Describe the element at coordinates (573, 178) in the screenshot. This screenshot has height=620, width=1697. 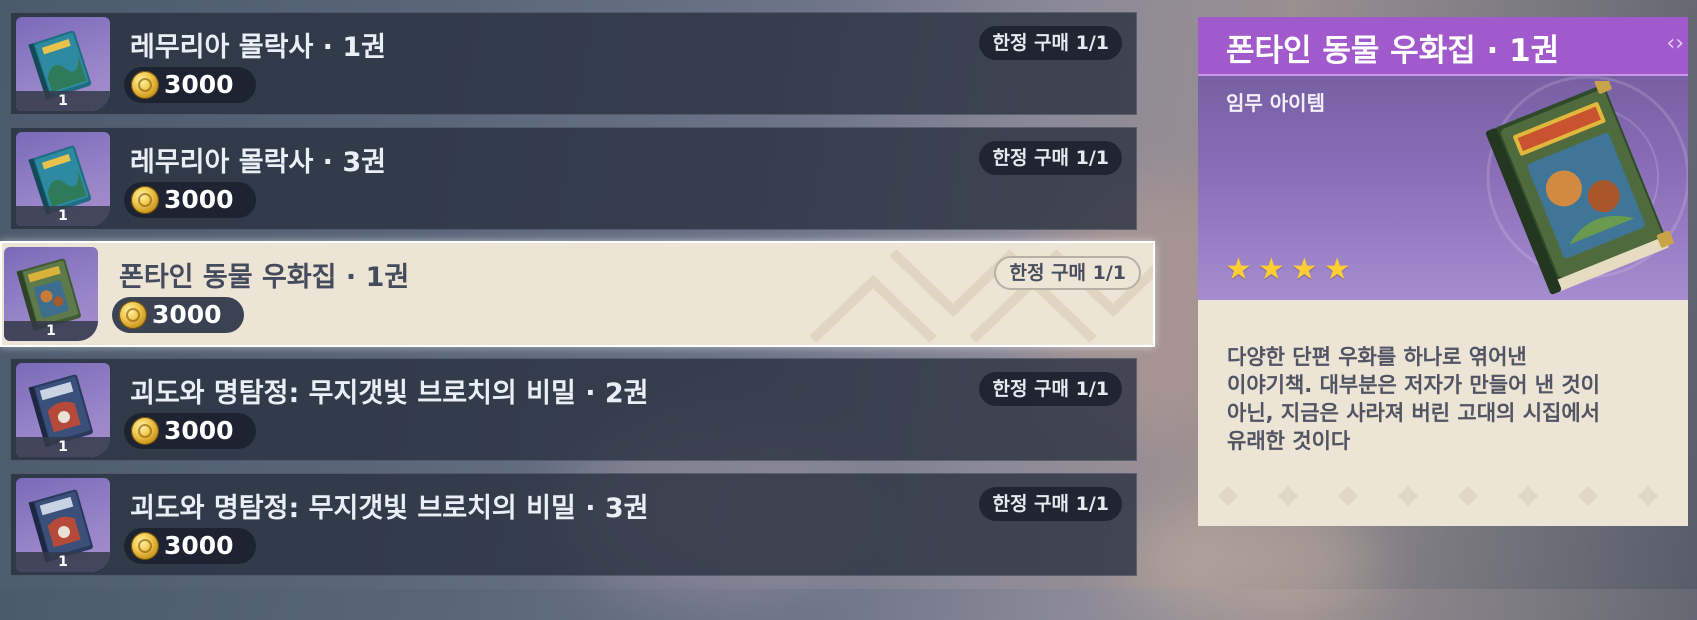
I see `shop-item-row: 1 레무리아 몰락사 · 3권 3000 한정 구매 1/1` at that location.